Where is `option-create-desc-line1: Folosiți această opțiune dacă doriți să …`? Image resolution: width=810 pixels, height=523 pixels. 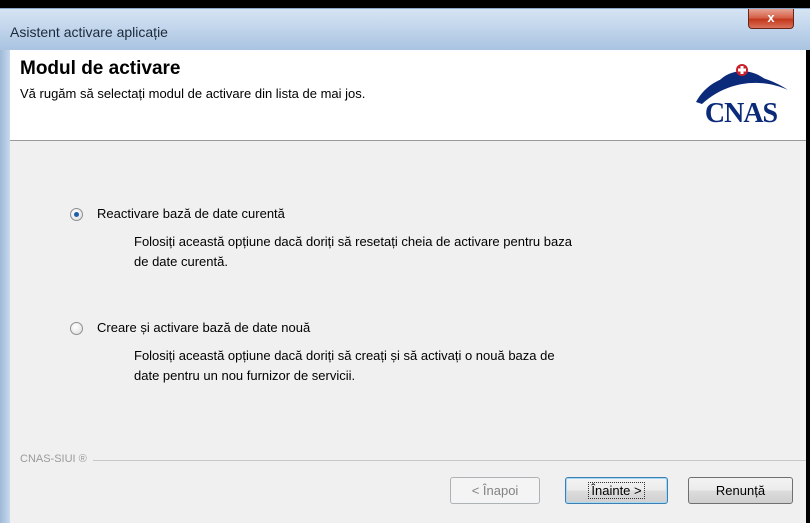
option-create-desc-line1: Folosiți această opțiune dacă doriți să … is located at coordinates (344, 355).